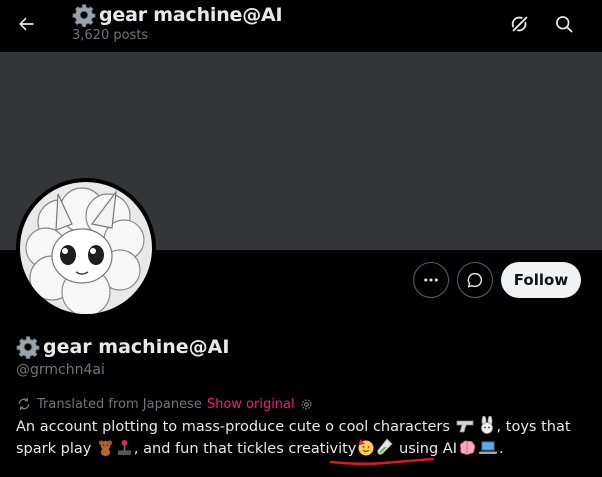 Image resolution: width=602 pixels, height=477 pixels. What do you see at coordinates (251, 404) in the screenshot?
I see `show-original-link: Show original` at bounding box center [251, 404].